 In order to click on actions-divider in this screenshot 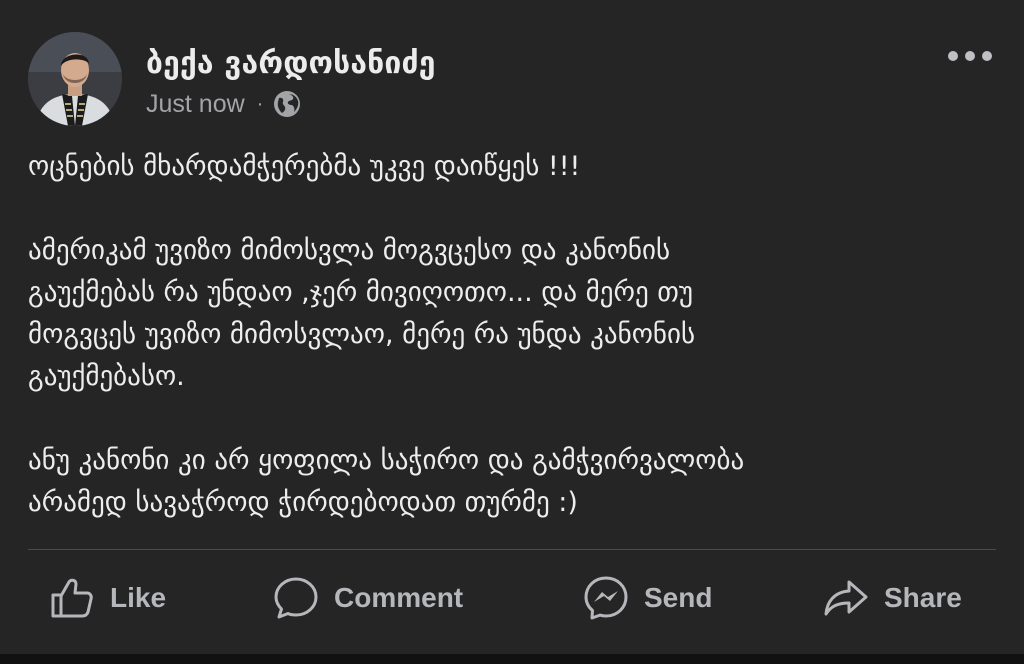, I will do `click(512, 549)`.